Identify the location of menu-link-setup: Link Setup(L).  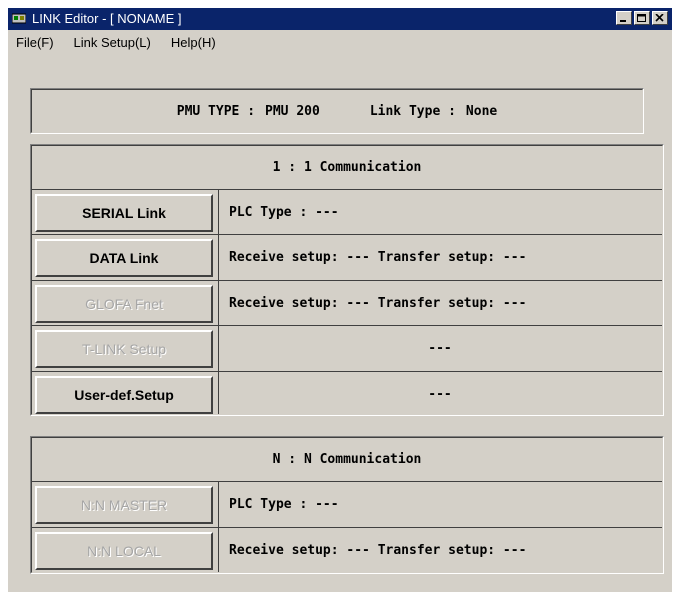
(112, 43).